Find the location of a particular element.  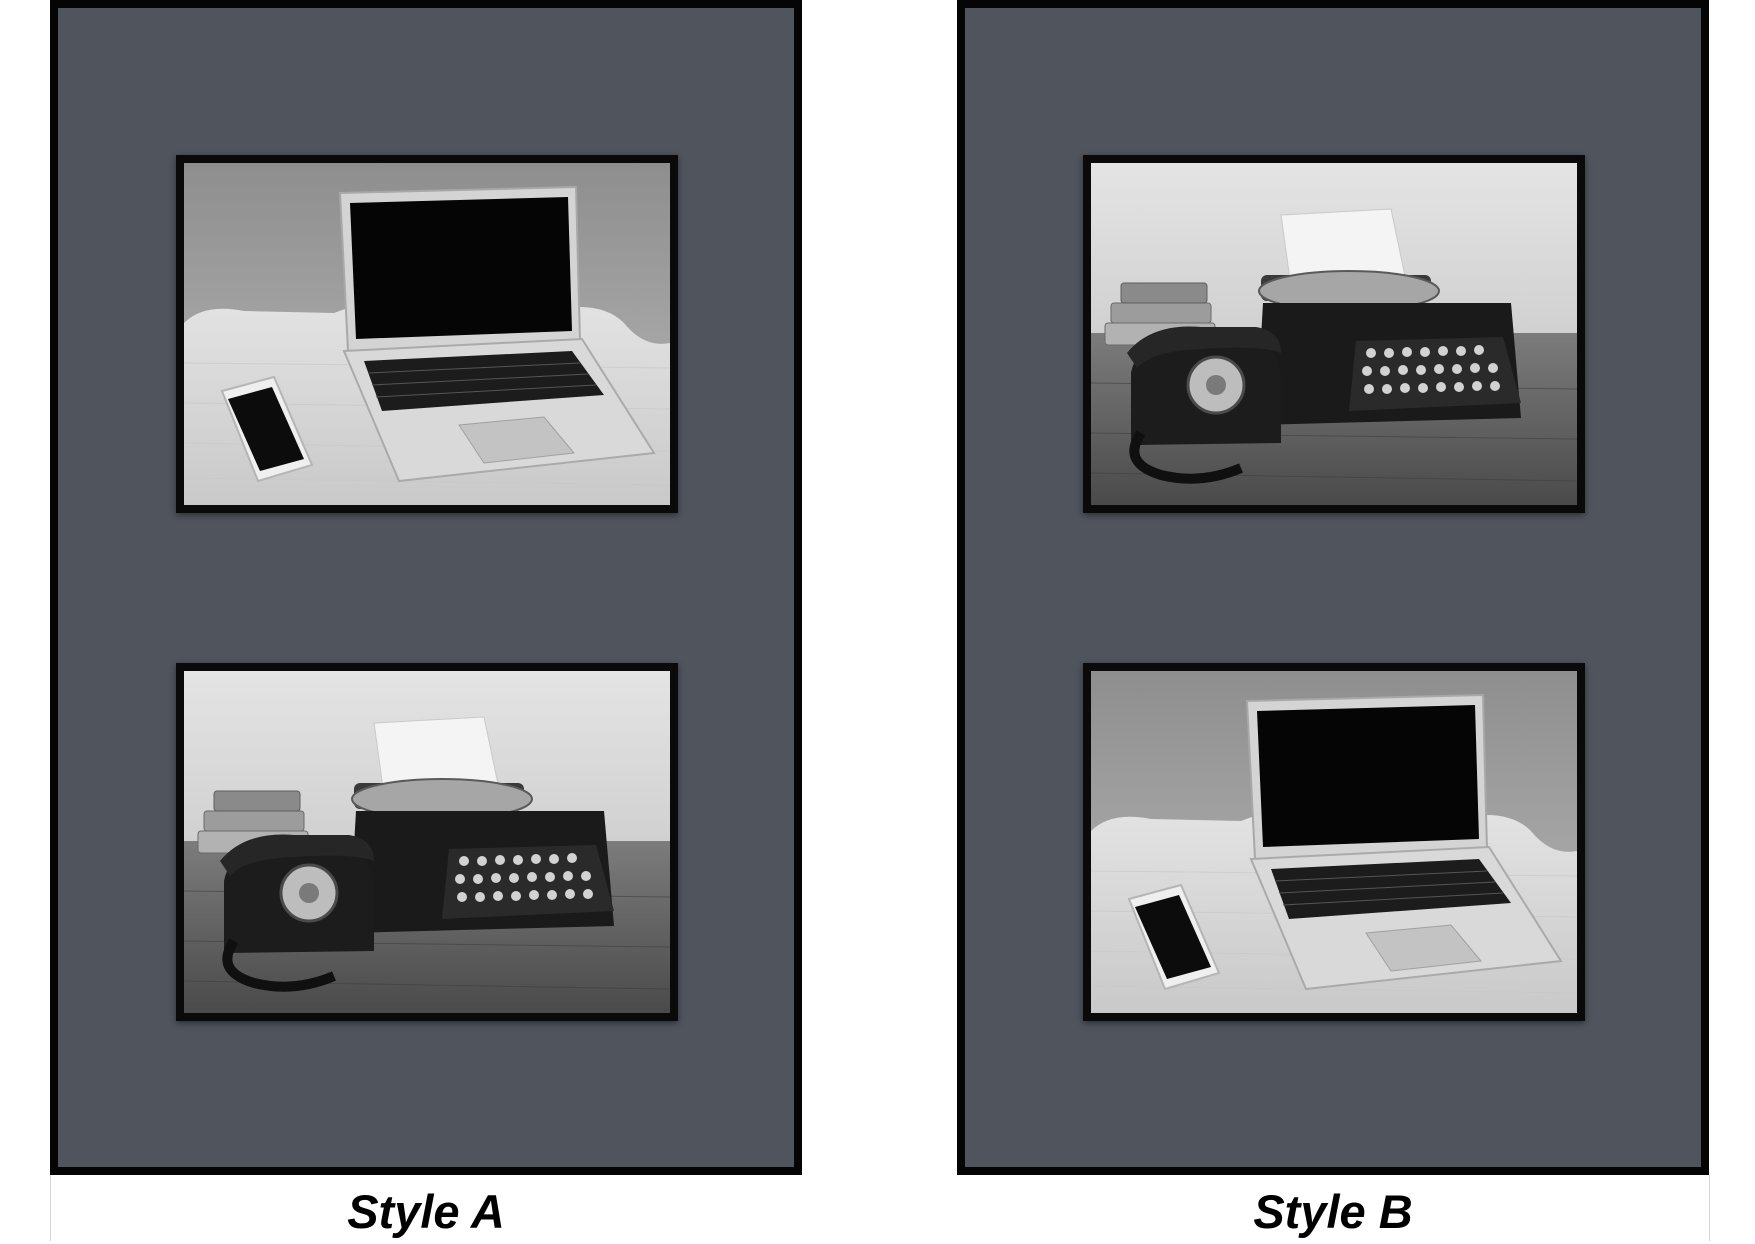

style-a-caption: Style A is located at coordinates (426, 1211).